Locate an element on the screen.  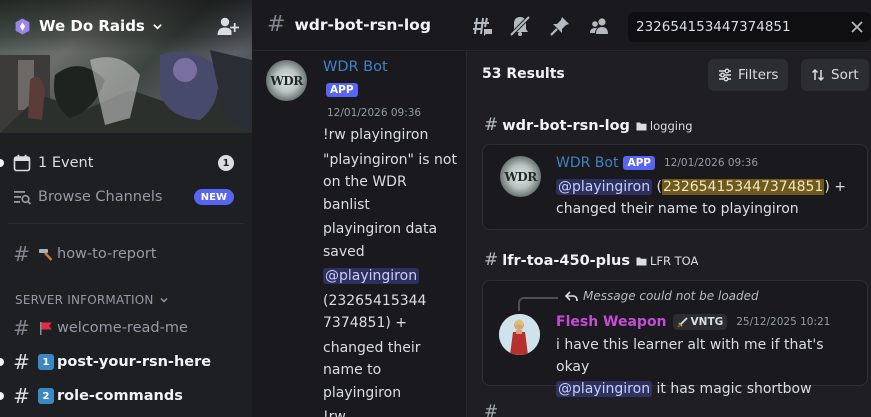
sidebar-item-browse-channels: Browse Channels NEW is located at coordinates (126, 197).